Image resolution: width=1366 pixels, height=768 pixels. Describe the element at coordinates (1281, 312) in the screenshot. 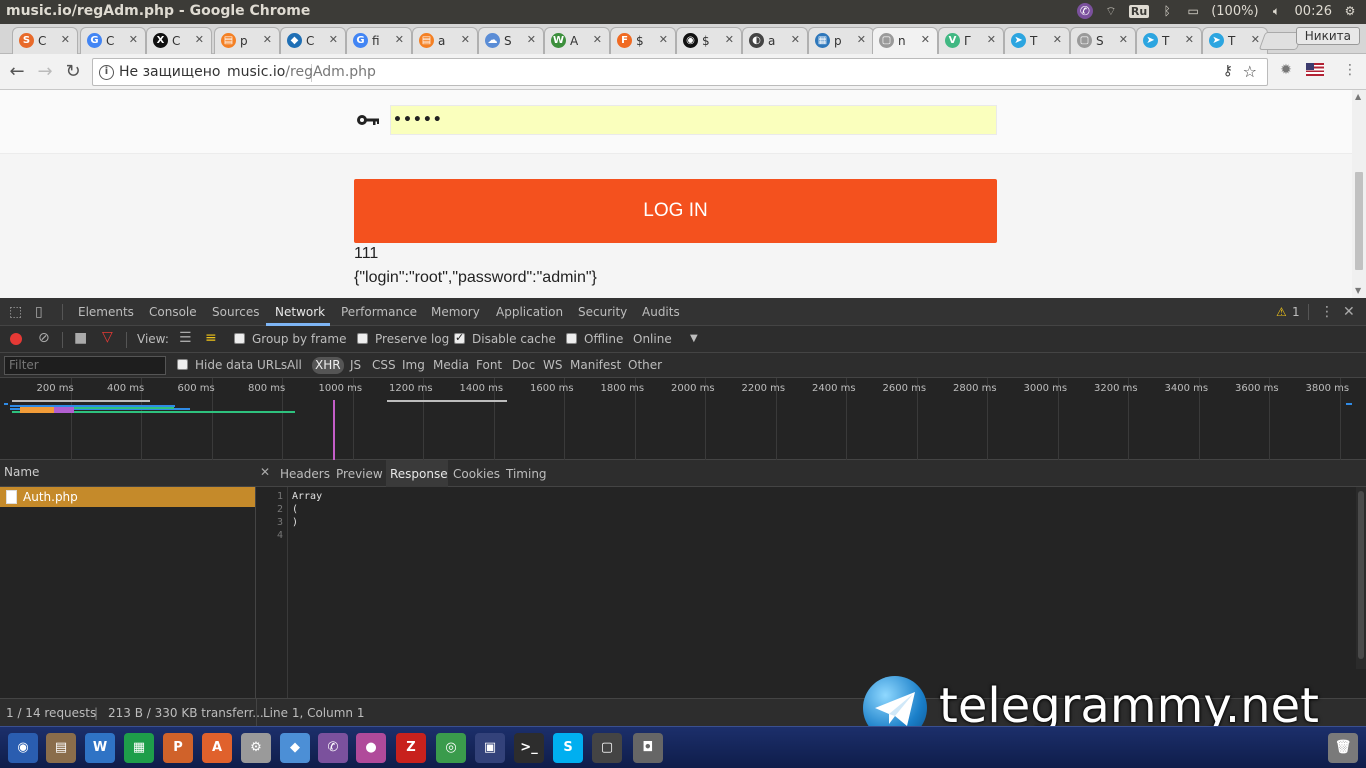

I see `warning-icon: ⚠` at that location.